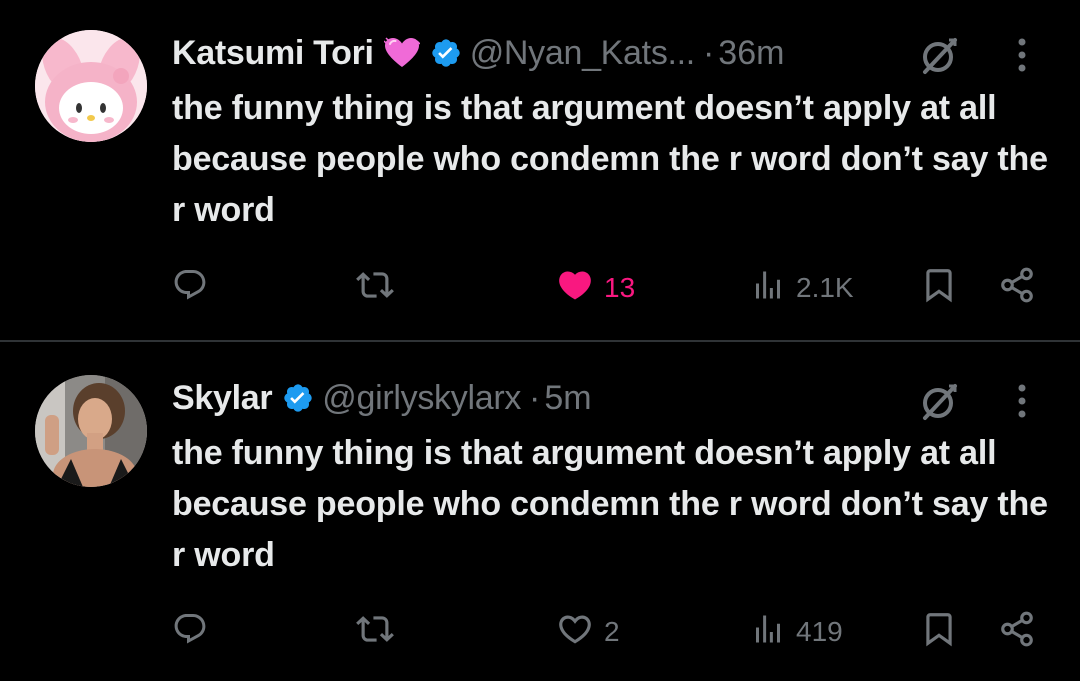  What do you see at coordinates (222, 398) in the screenshot?
I see `display-name: Skylar` at bounding box center [222, 398].